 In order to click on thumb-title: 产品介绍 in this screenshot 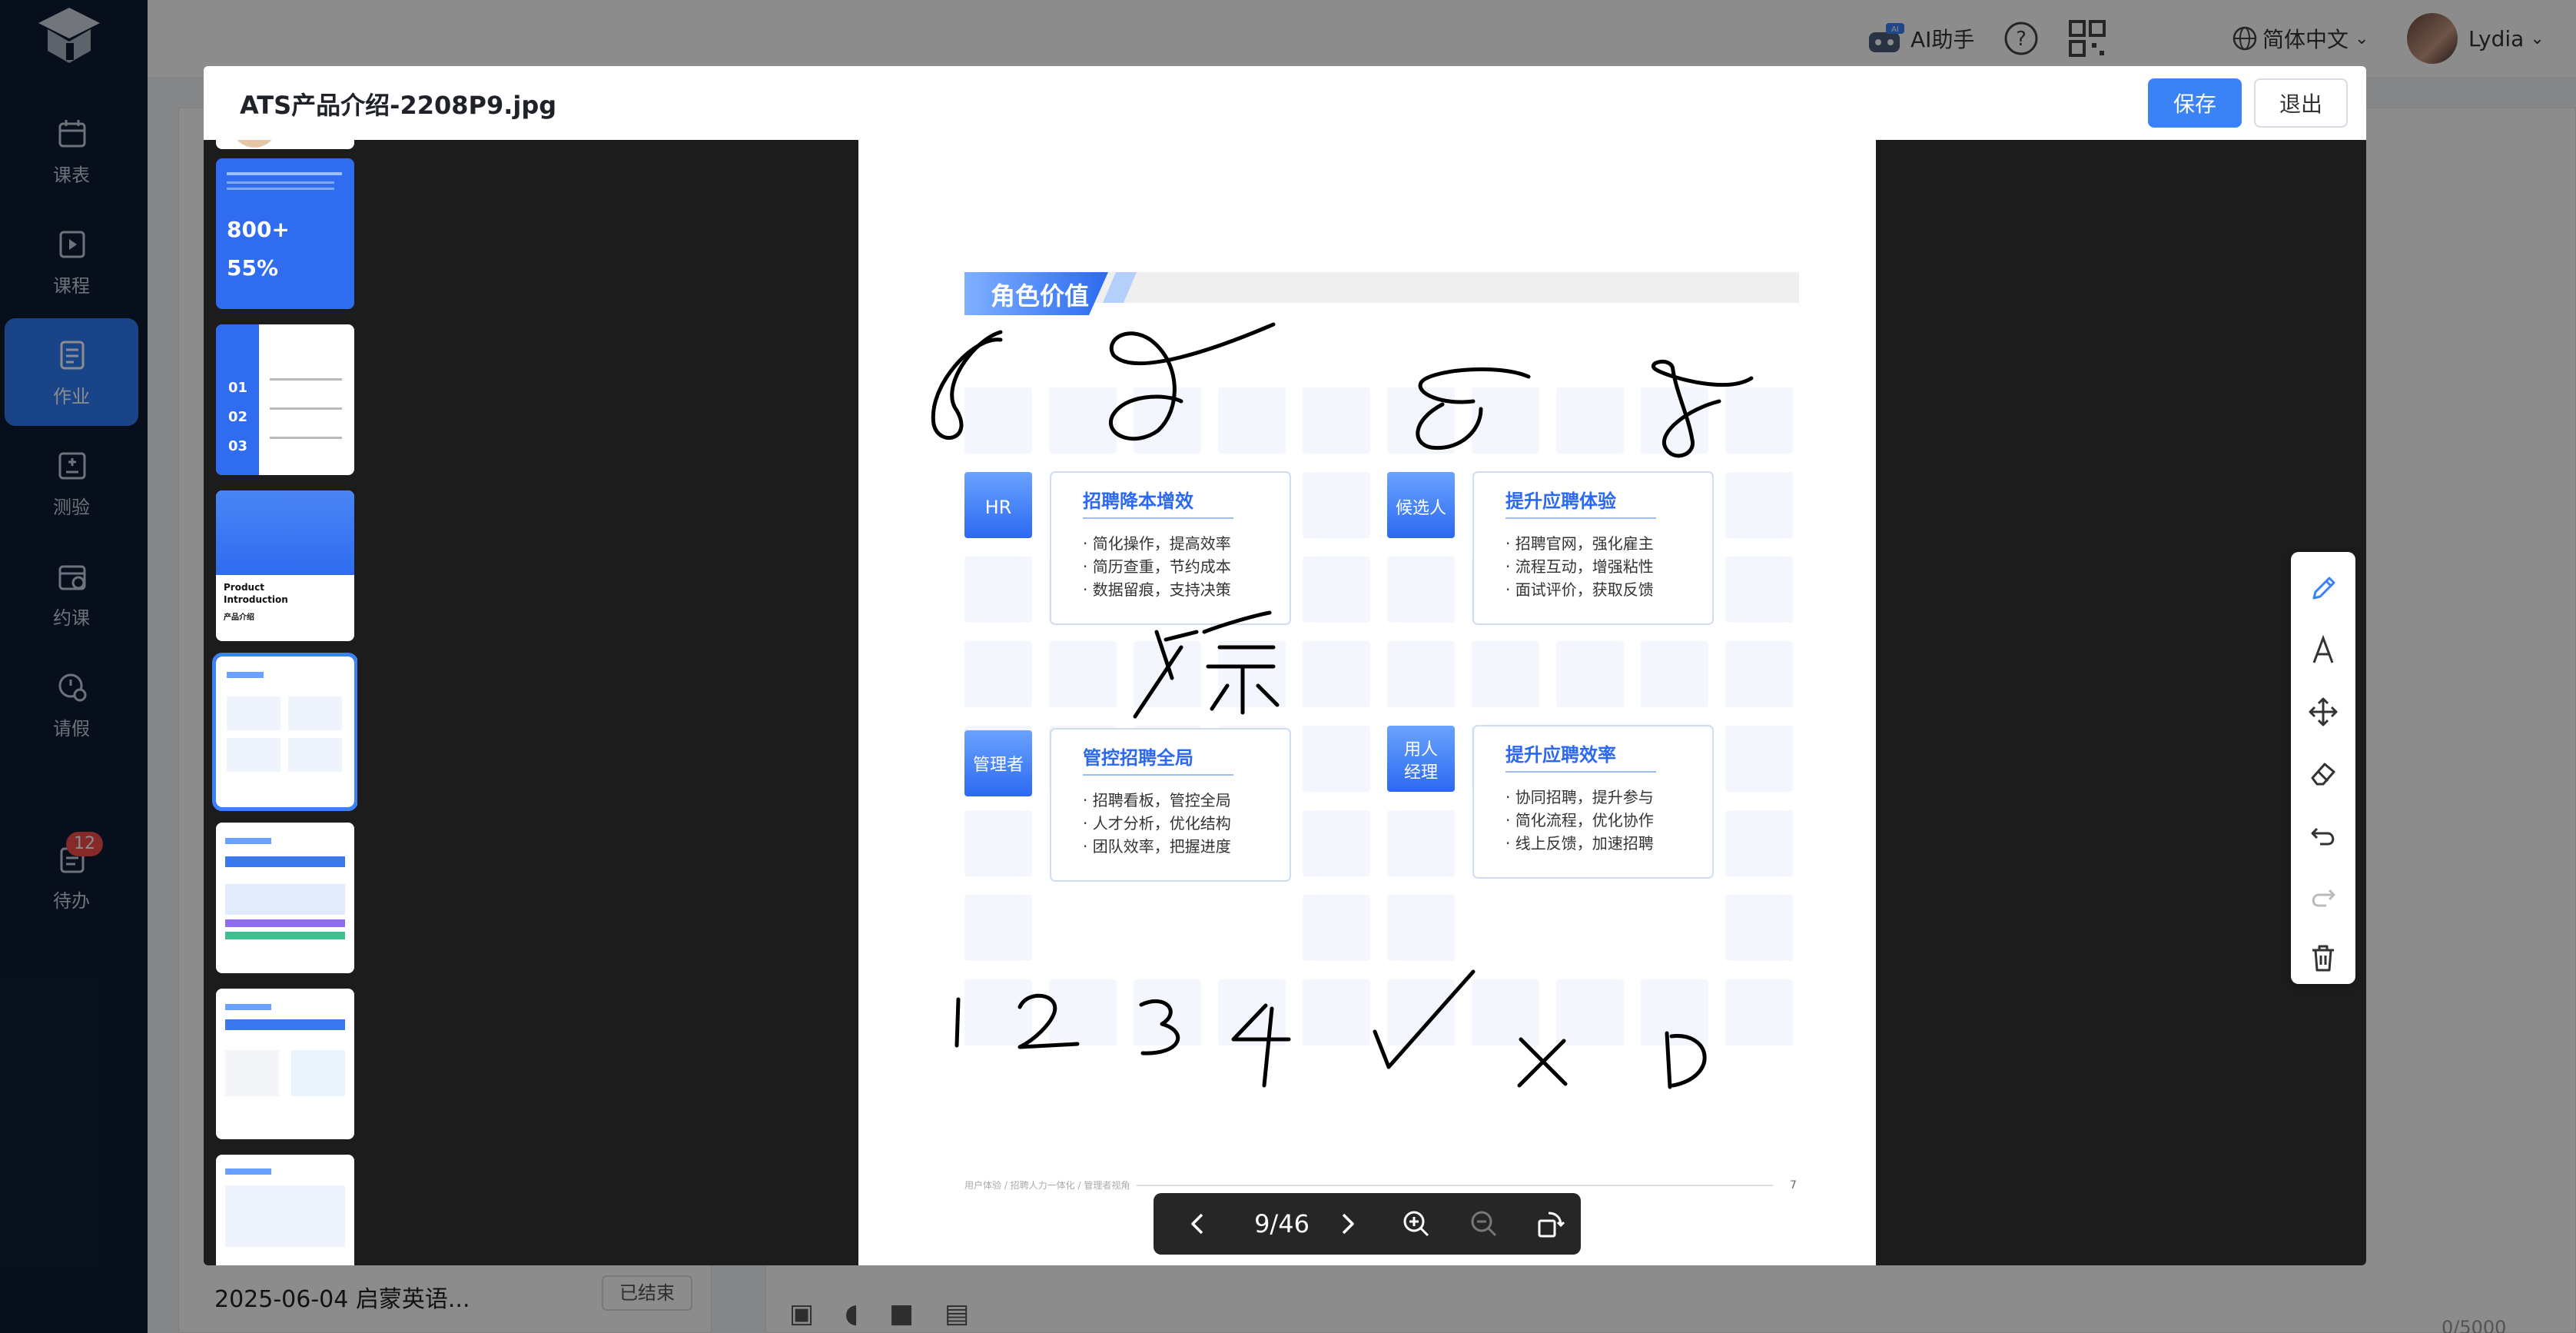, I will do `click(239, 617)`.